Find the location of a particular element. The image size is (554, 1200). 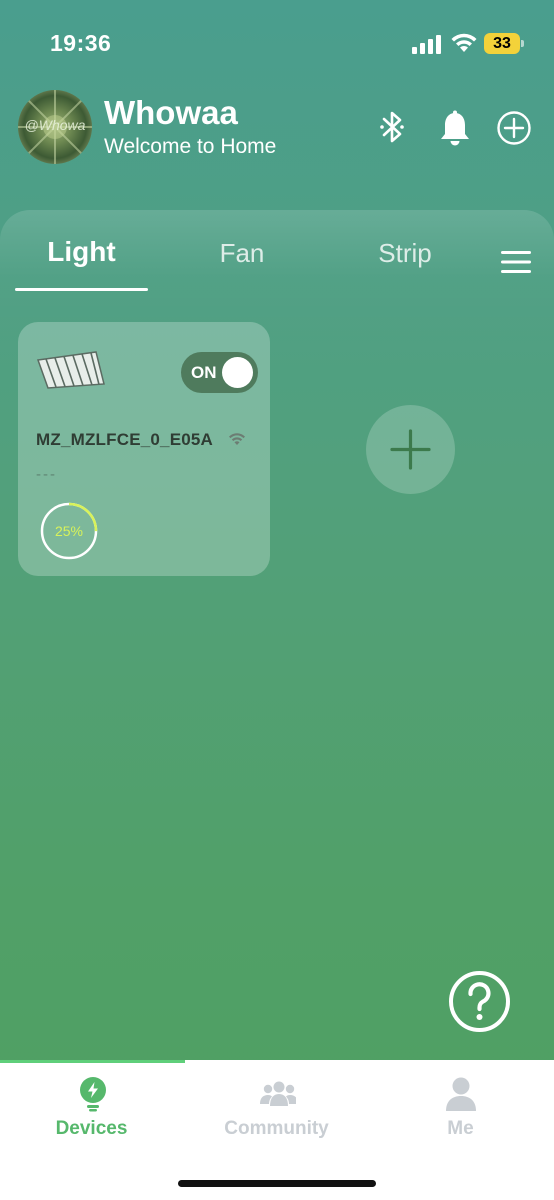

home-avatar: @Whowa is located at coordinates (55, 127).